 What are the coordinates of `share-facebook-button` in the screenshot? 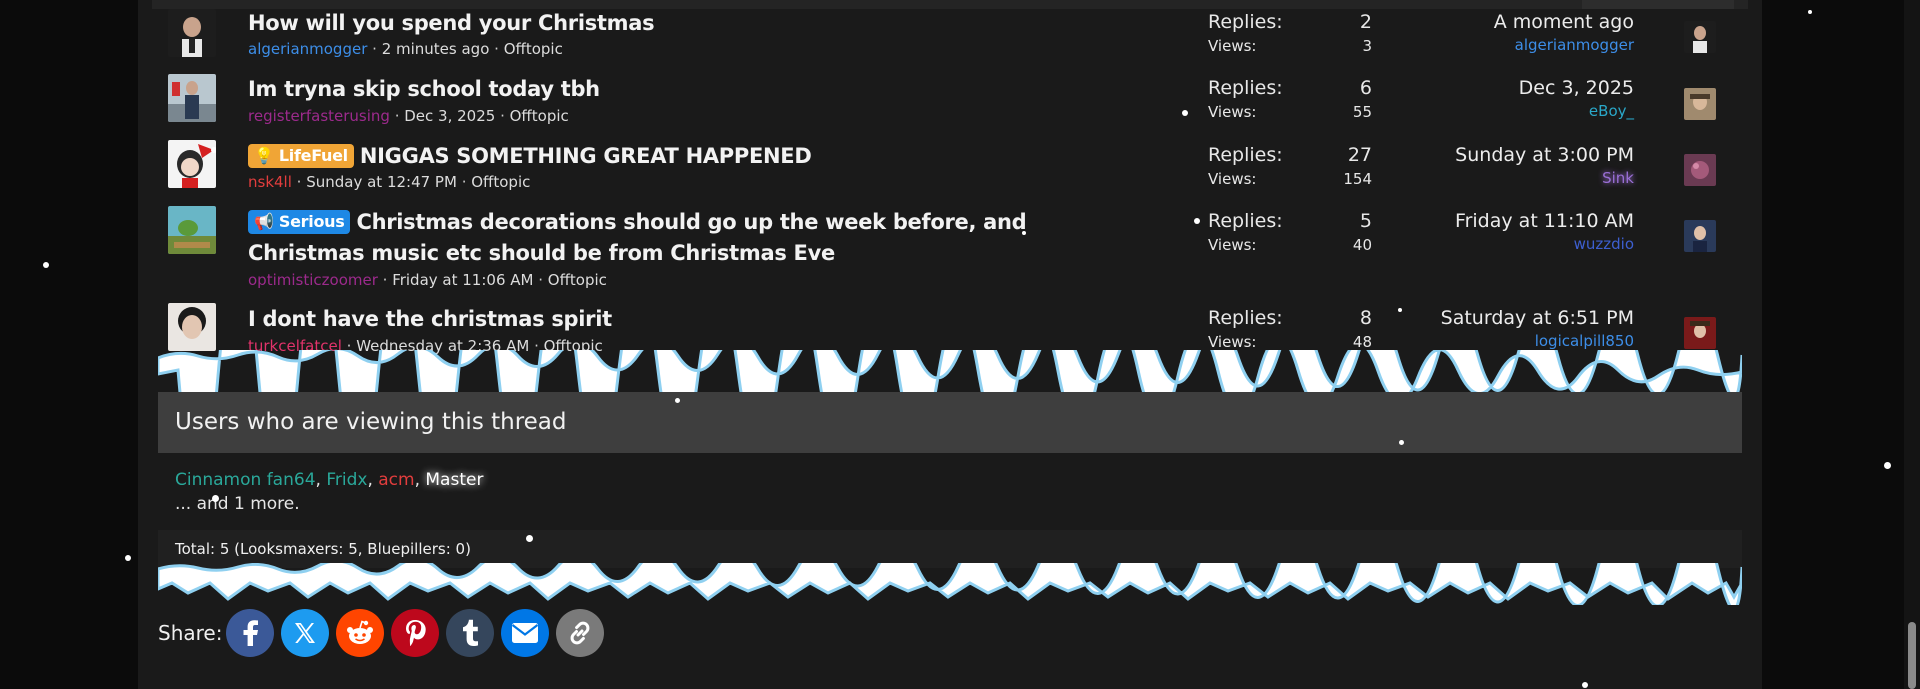 It's located at (250, 633).